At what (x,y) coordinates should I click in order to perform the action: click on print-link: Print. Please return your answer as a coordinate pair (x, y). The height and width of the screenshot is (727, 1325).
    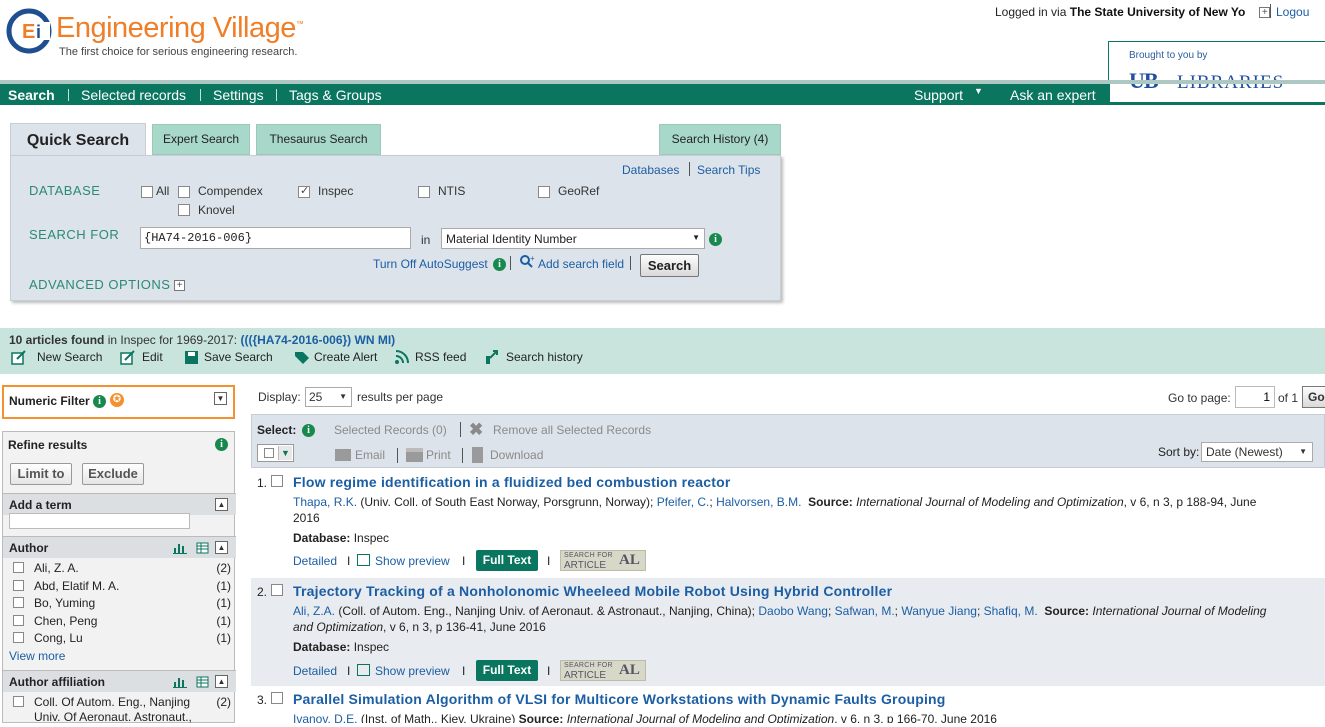
    Looking at the image, I should click on (438, 455).